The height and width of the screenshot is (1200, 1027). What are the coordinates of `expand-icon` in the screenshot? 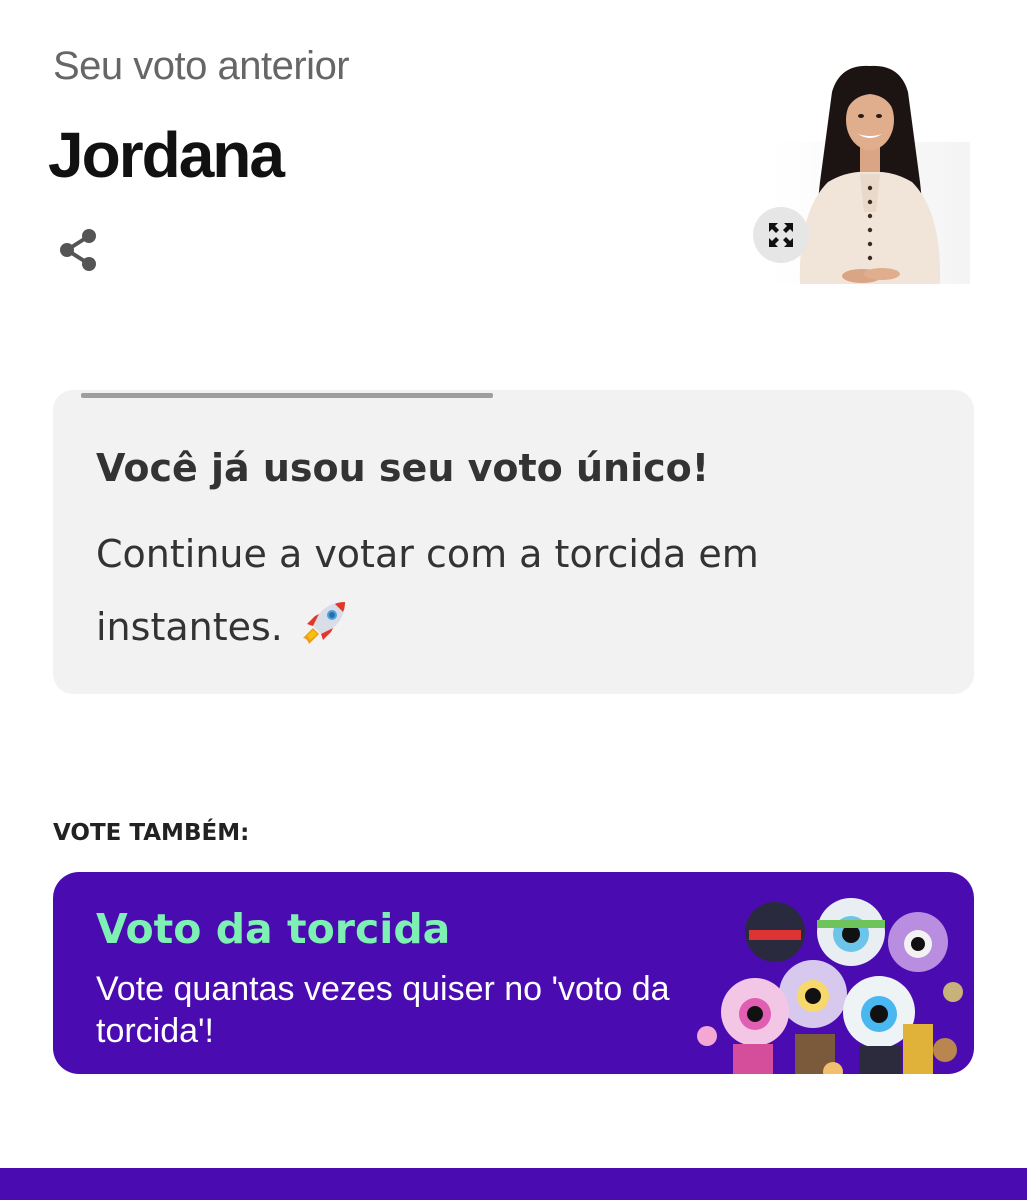 It's located at (781, 235).